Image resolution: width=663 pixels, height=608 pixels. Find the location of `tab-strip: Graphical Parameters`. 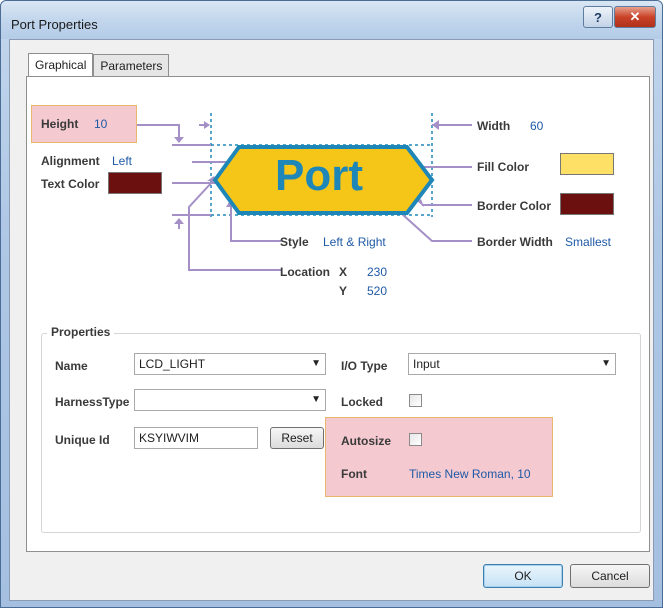

tab-strip: Graphical Parameters is located at coordinates (99, 64).